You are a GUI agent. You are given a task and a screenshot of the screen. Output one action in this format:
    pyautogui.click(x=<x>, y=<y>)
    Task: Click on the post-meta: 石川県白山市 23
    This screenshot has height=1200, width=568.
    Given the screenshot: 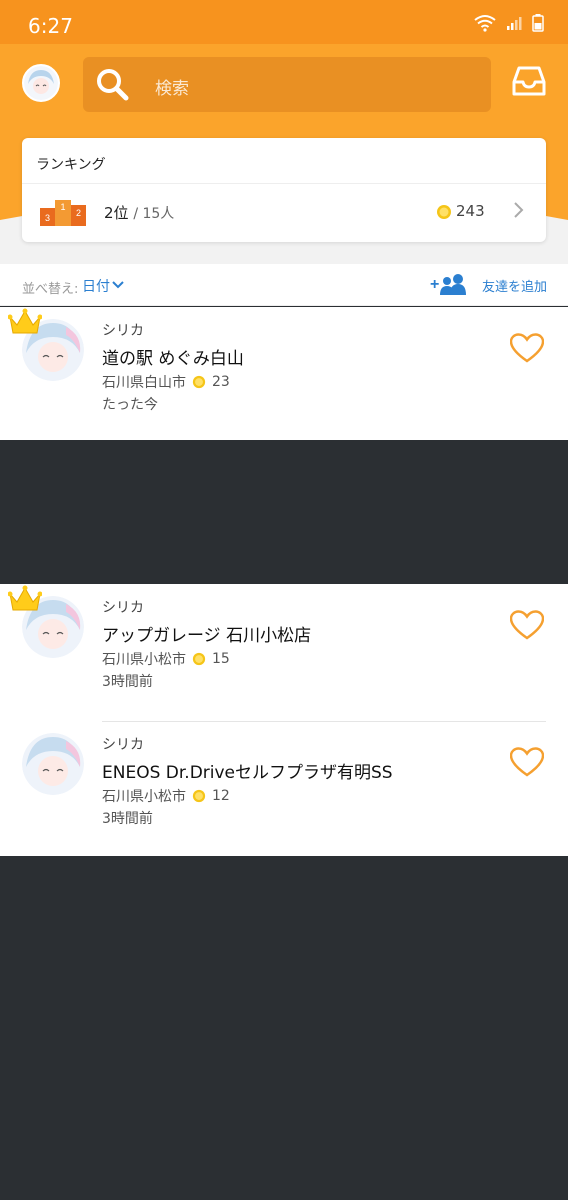 What is the action you would take?
    pyautogui.click(x=166, y=382)
    